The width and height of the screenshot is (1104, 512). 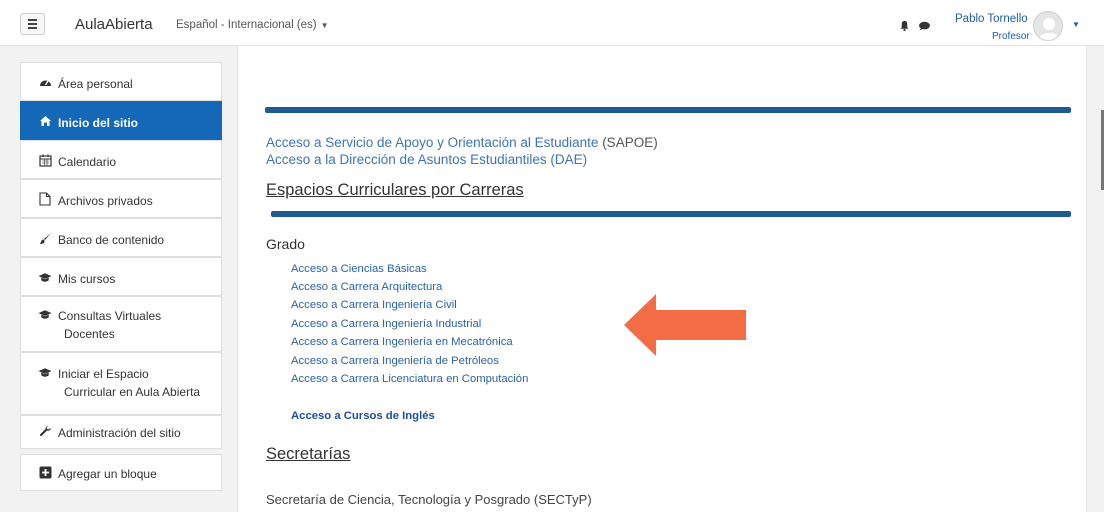 What do you see at coordinates (45, 82) in the screenshot?
I see `dashboard-icon` at bounding box center [45, 82].